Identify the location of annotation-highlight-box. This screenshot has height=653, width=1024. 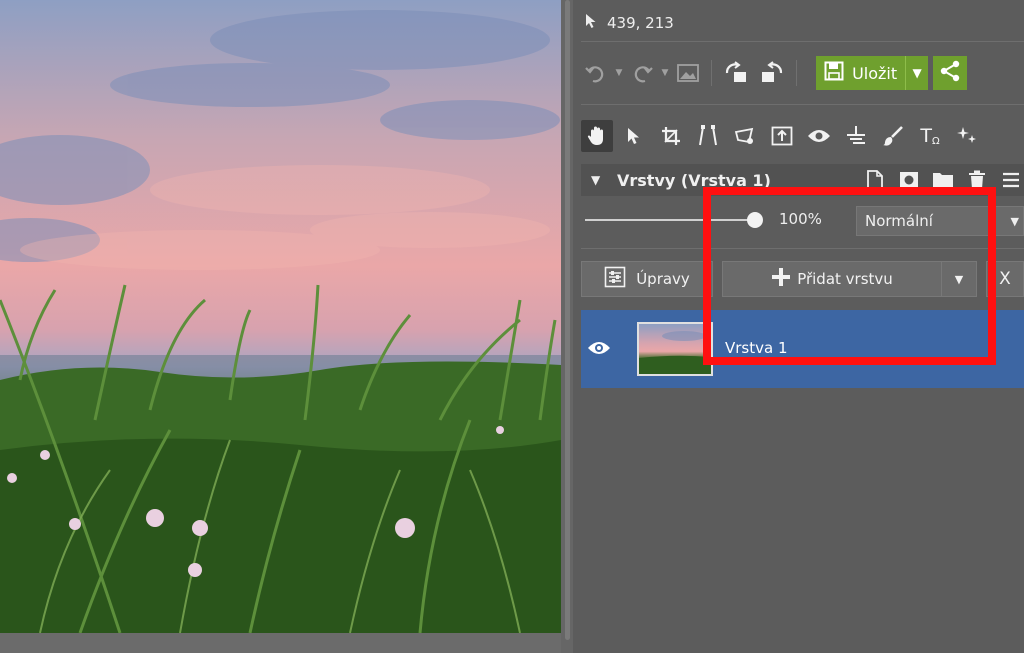
(849, 276).